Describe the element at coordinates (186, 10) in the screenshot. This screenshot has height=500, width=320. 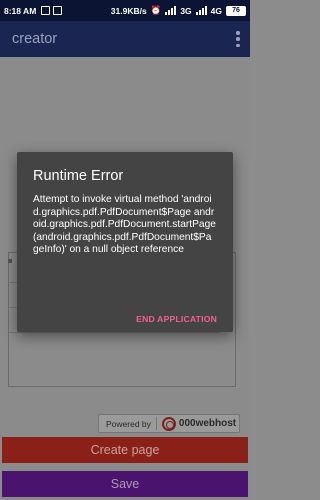
I see `network-type: 3G` at that location.